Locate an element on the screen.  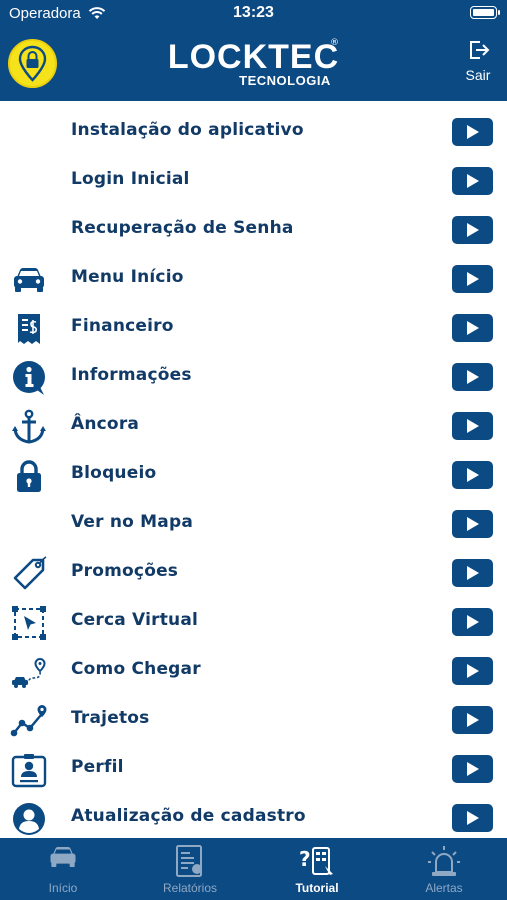
tutorial-item-menu: Menu Início is located at coordinates (253, 280).